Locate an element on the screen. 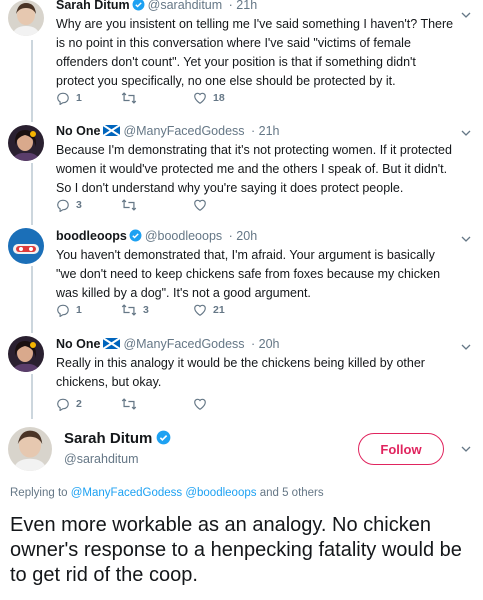 This screenshot has width=483, height=600. author-handle: @sarahditum is located at coordinates (185, 6).